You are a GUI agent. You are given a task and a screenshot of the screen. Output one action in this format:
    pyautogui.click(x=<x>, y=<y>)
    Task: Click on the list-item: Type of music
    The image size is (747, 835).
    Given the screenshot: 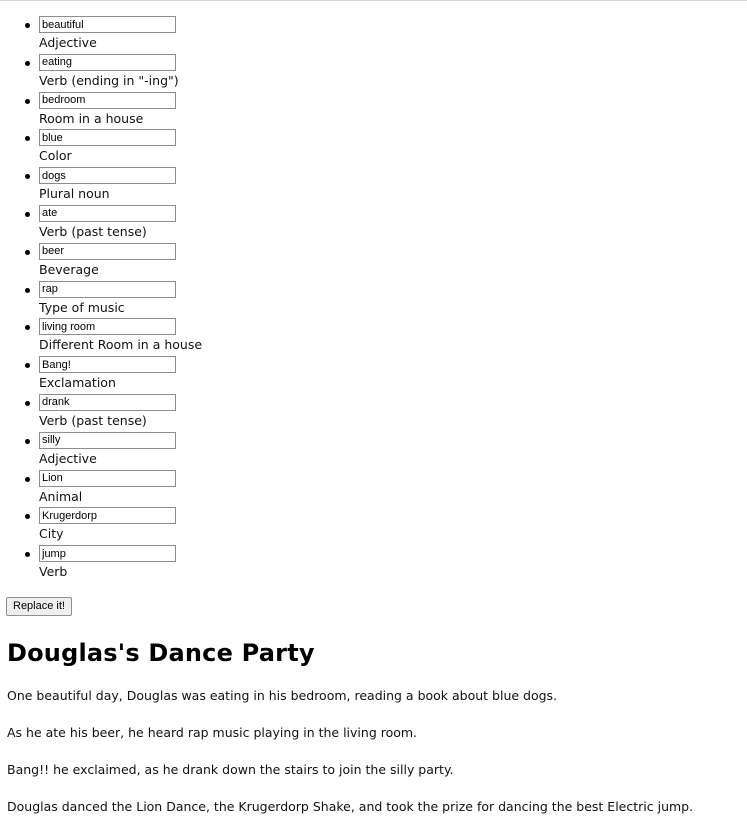 What is the action you would take?
    pyautogui.click(x=130, y=299)
    